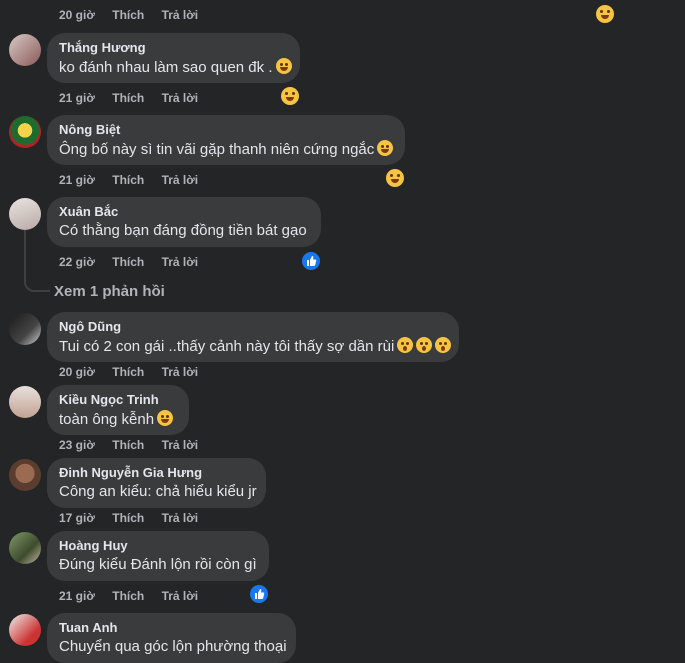 Image resolution: width=685 pixels, height=663 pixels. Describe the element at coordinates (88, 211) in the screenshot. I see `comment-author: Xuân Bắc` at that location.